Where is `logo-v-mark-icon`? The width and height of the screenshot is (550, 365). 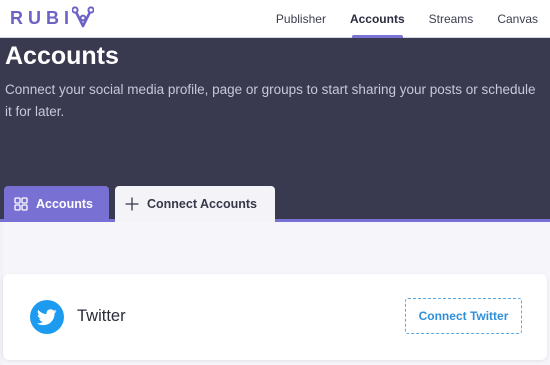
logo-v-mark-icon is located at coordinates (83, 17).